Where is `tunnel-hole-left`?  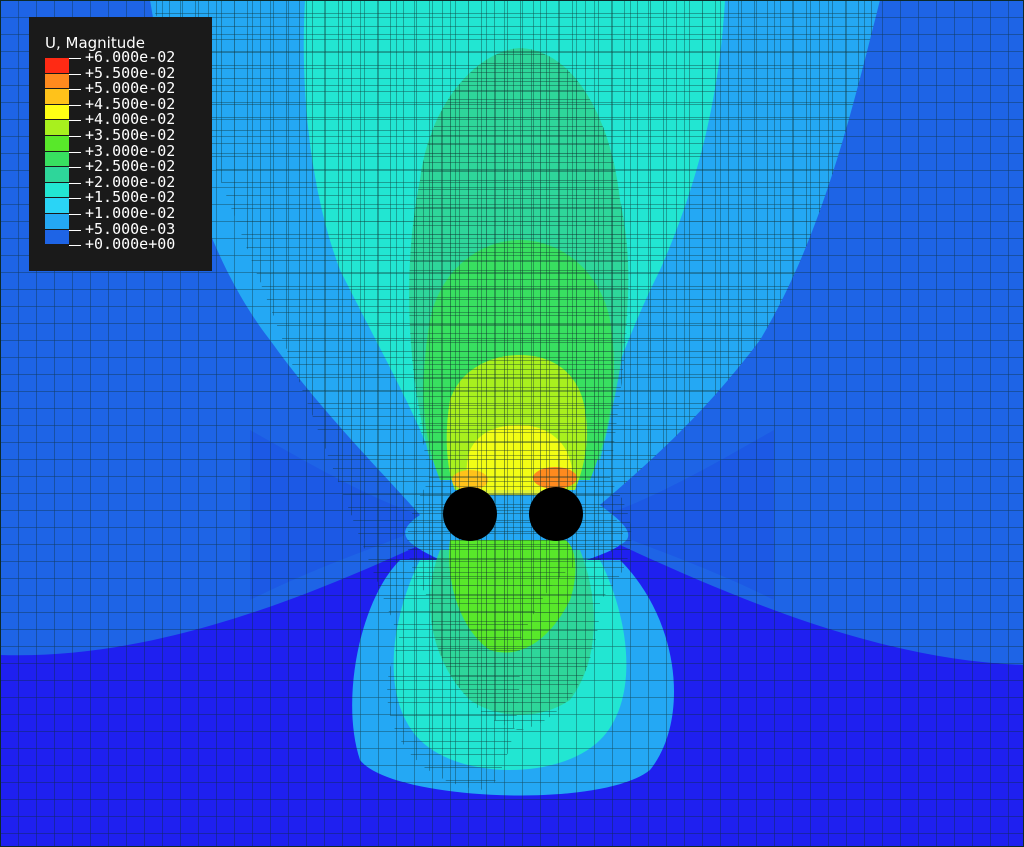
tunnel-hole-left is located at coordinates (470, 514).